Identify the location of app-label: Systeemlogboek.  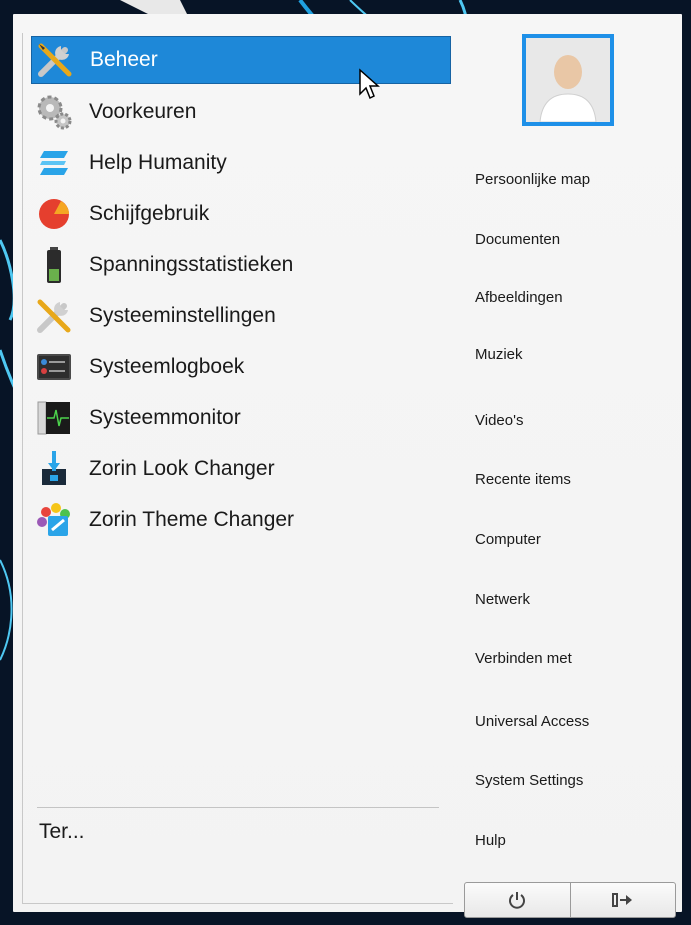
(167, 366).